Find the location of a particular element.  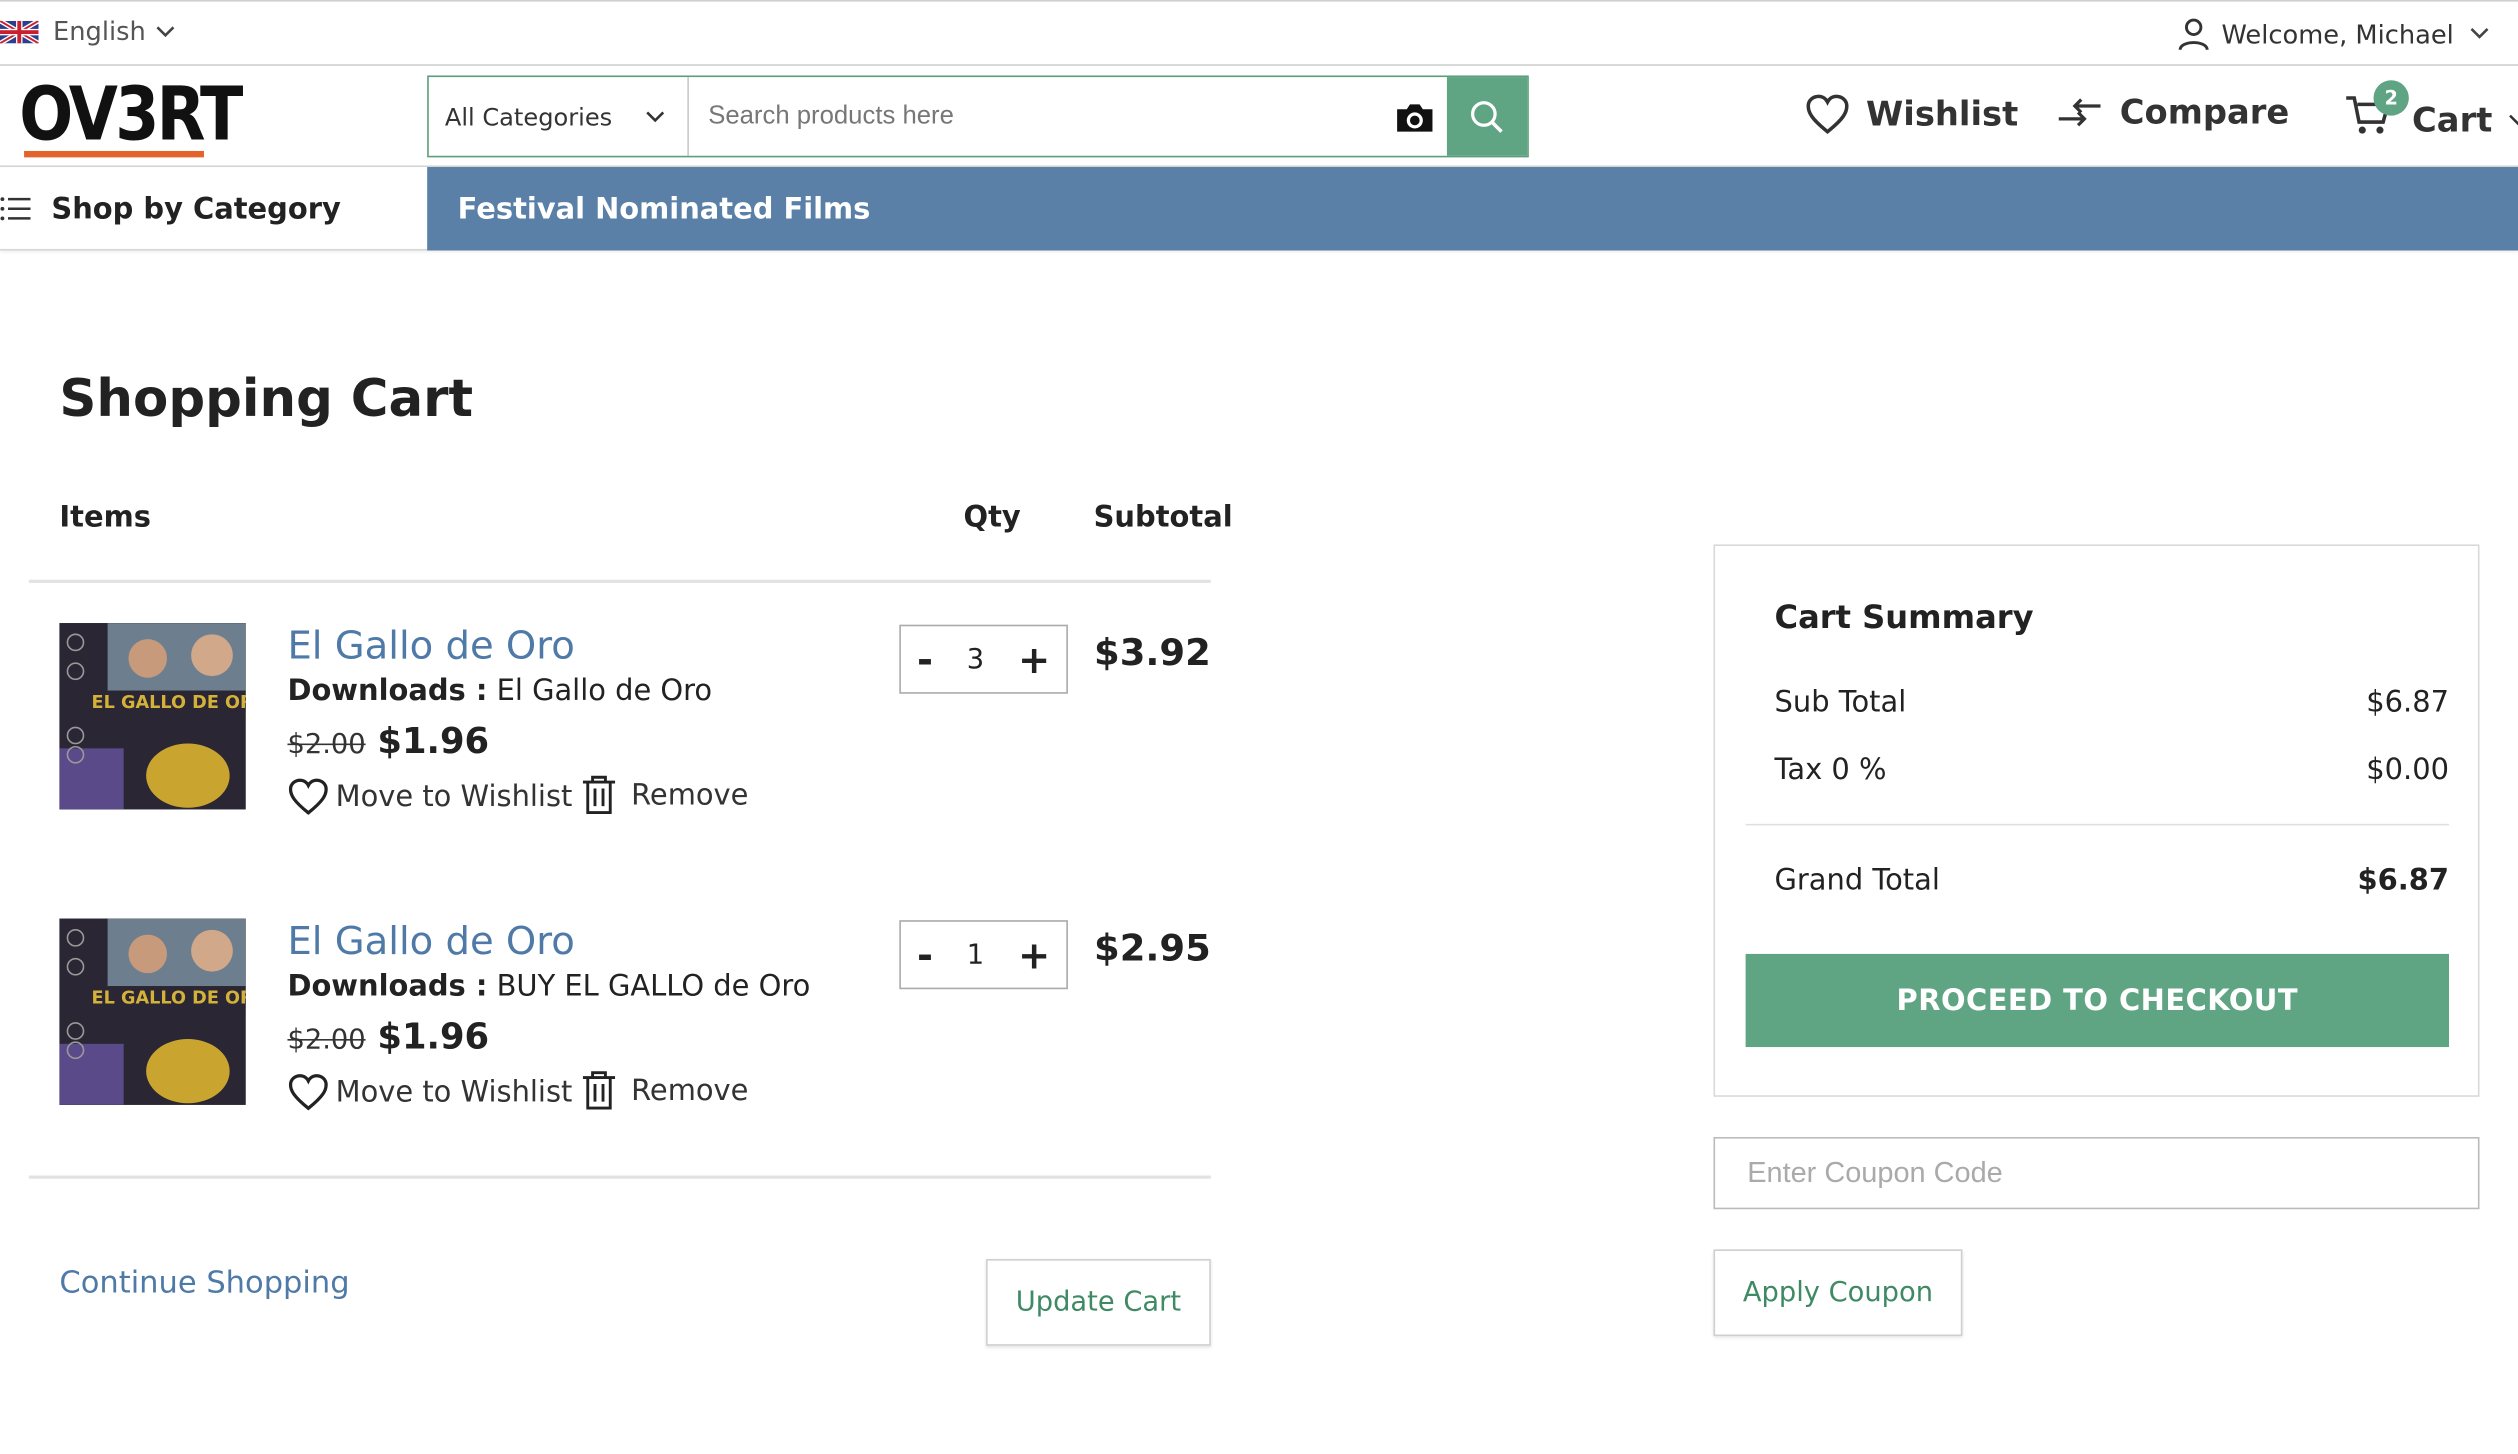

item-subtotal: $2.95 is located at coordinates (1152, 949).